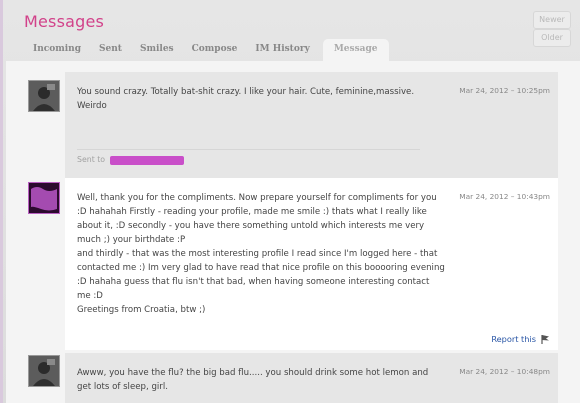 Image resolution: width=580 pixels, height=403 pixels. Describe the element at coordinates (110, 50) in the screenshot. I see `tab-sent: Sent` at that location.